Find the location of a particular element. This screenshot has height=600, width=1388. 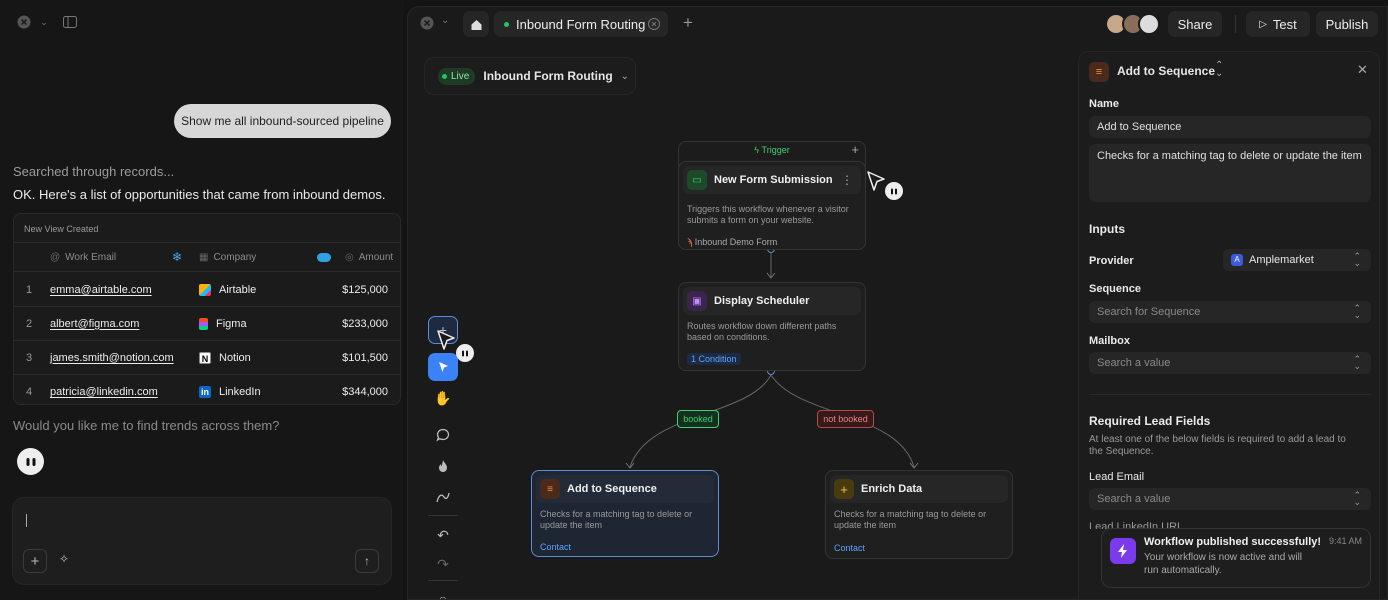

close-panel-icon: ✕ is located at coordinates (1362, 70).